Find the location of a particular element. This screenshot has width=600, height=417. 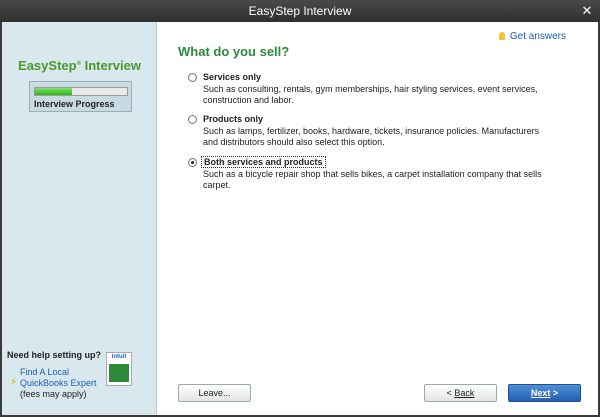

get-answers-label: Get answers is located at coordinates (537, 36).